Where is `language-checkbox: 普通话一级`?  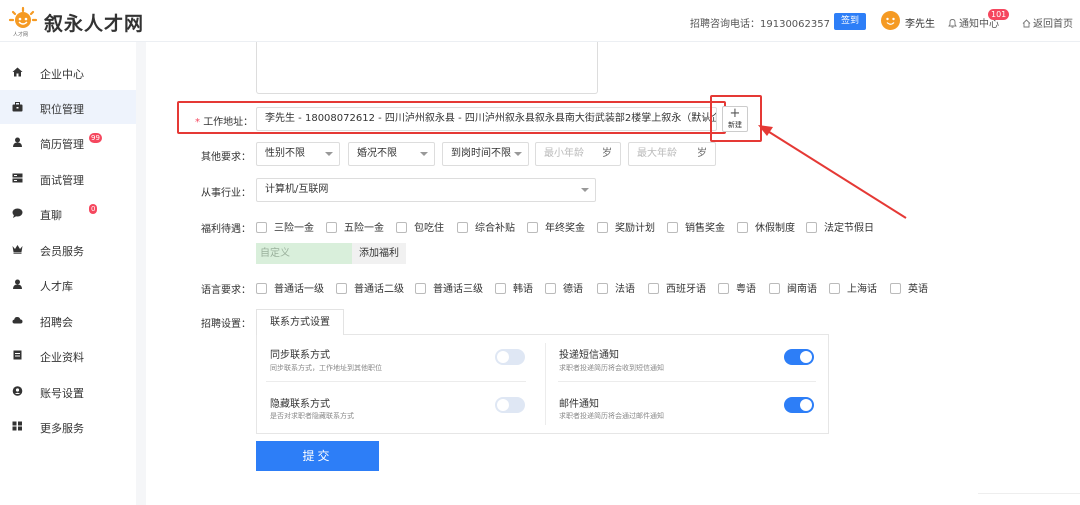 language-checkbox: 普通话一级 is located at coordinates (290, 287).